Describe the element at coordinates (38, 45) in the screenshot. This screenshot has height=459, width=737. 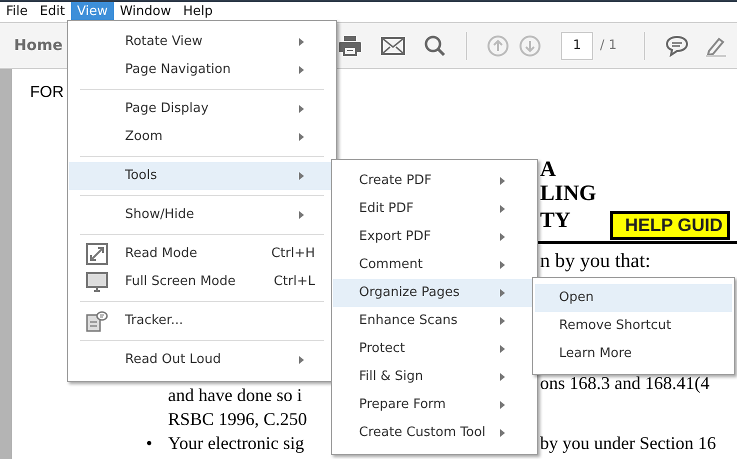
I see `home-tab: Home` at that location.